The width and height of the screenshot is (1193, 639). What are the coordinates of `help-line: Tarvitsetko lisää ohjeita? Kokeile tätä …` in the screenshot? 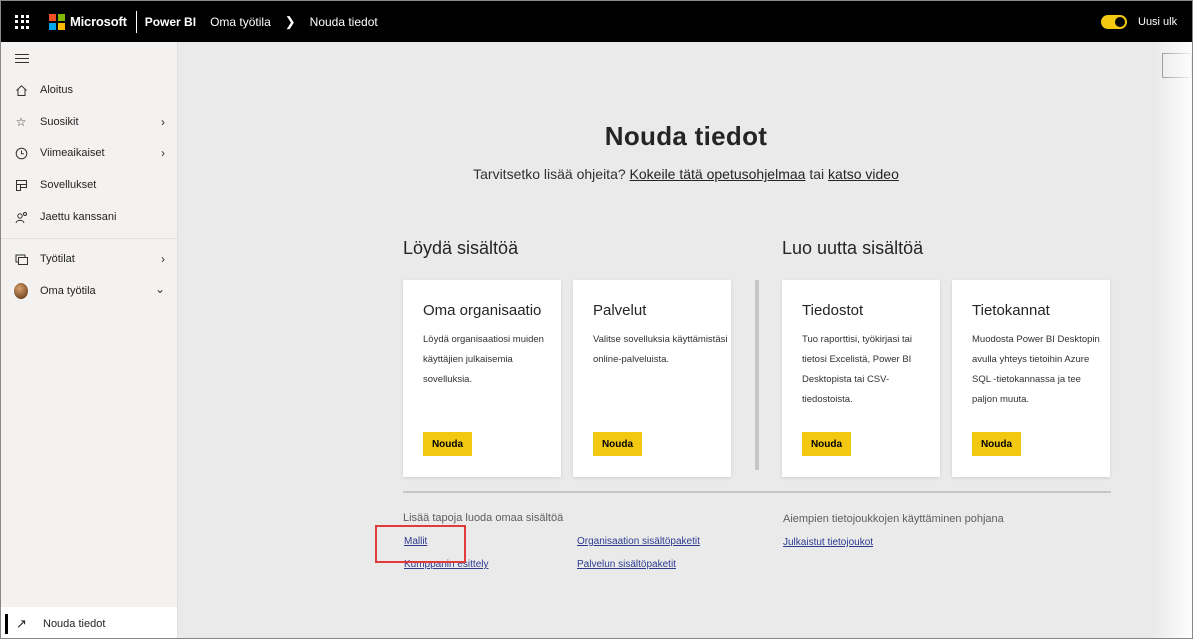 It's located at (685, 174).